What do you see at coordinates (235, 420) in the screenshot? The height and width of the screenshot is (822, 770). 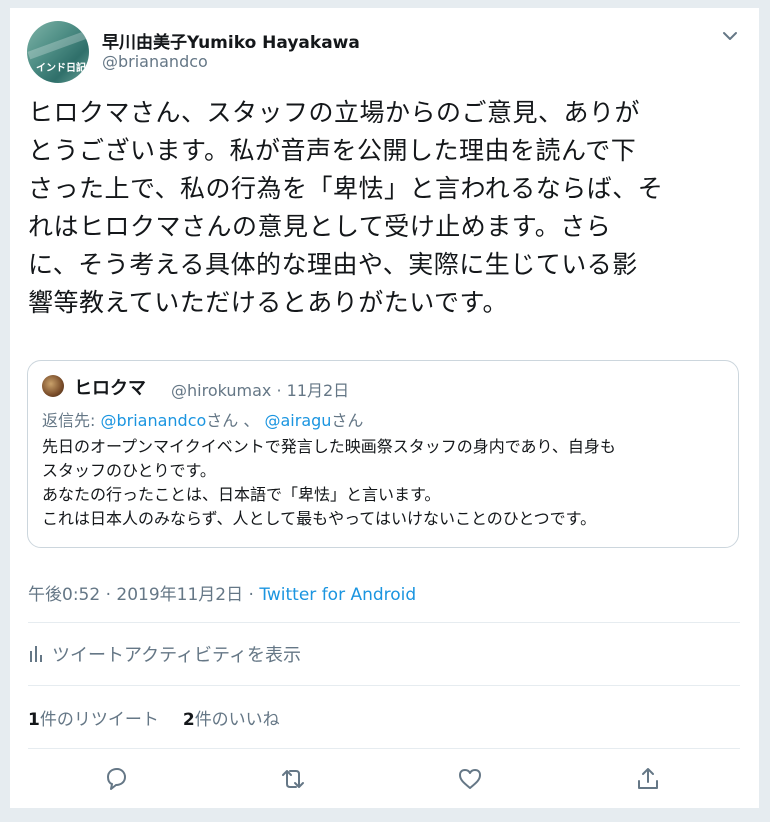 I see `mention-suffix: さん 、` at bounding box center [235, 420].